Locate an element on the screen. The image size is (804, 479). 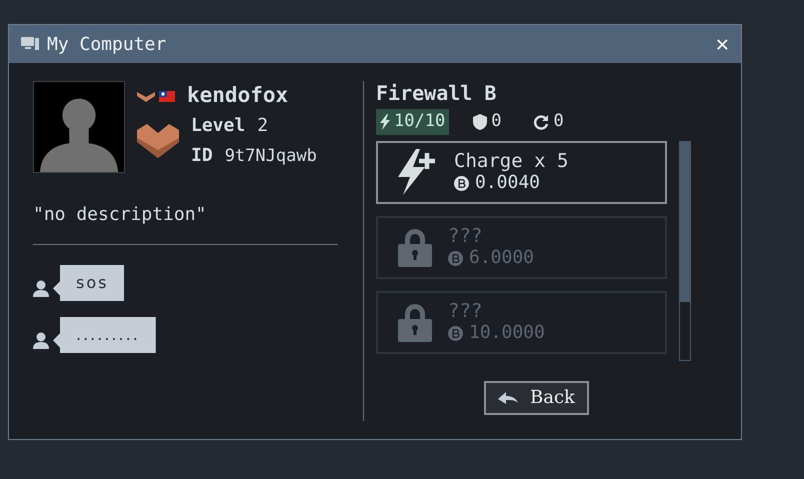
back-button: Back is located at coordinates (536, 397).